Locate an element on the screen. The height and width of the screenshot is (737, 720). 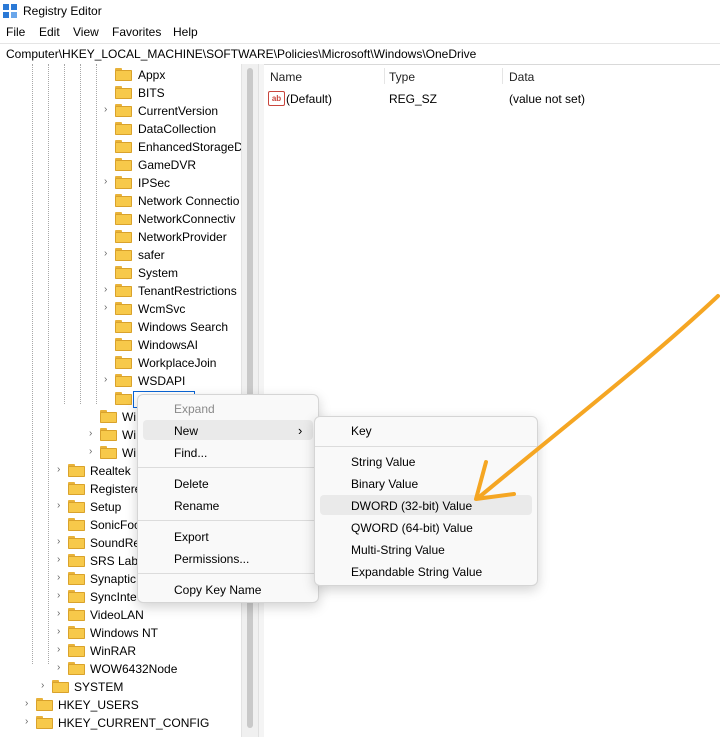
menu-edit: Edit is located at coordinates (49, 32).